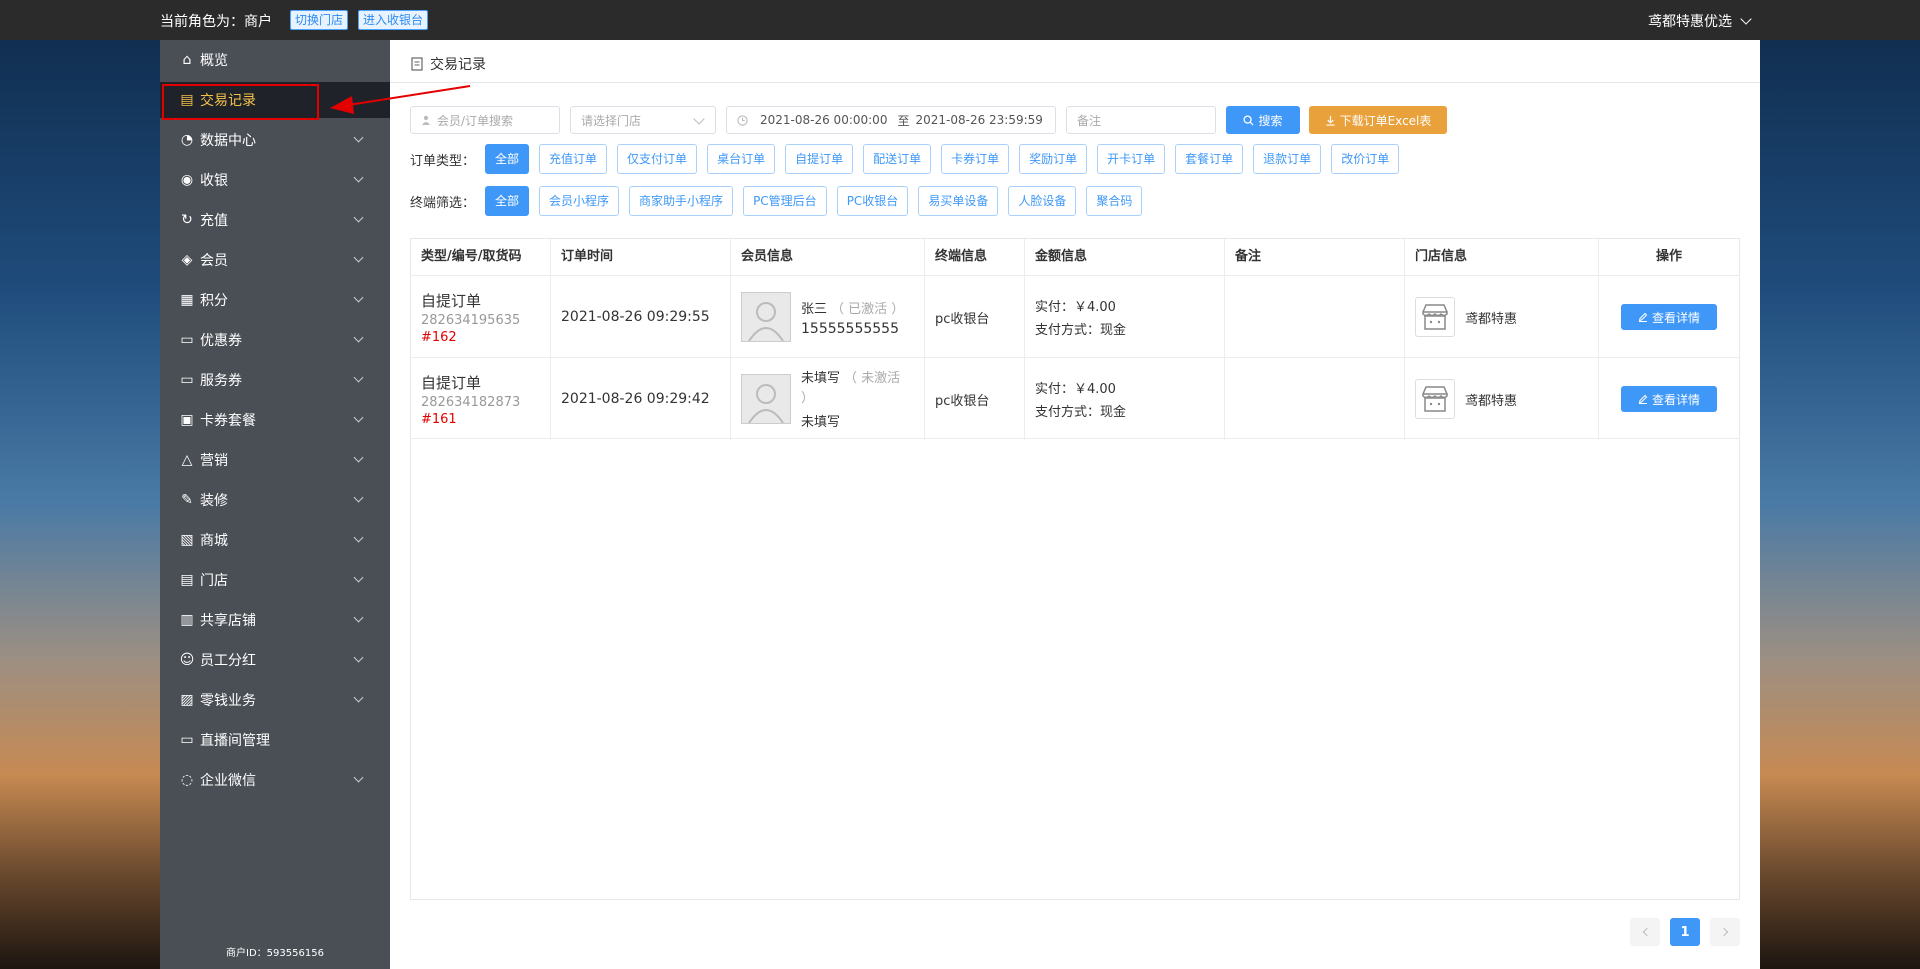 The image size is (1920, 969). What do you see at coordinates (275, 660) in the screenshot?
I see `sidebar-item-15: ☺ 员工分红` at bounding box center [275, 660].